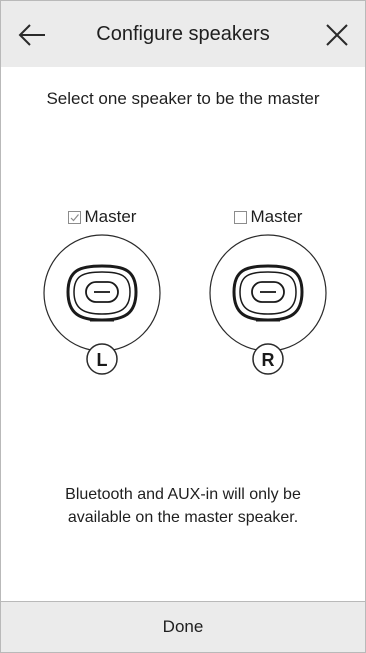  I want to click on speaker-icon: L, so click(102, 304).